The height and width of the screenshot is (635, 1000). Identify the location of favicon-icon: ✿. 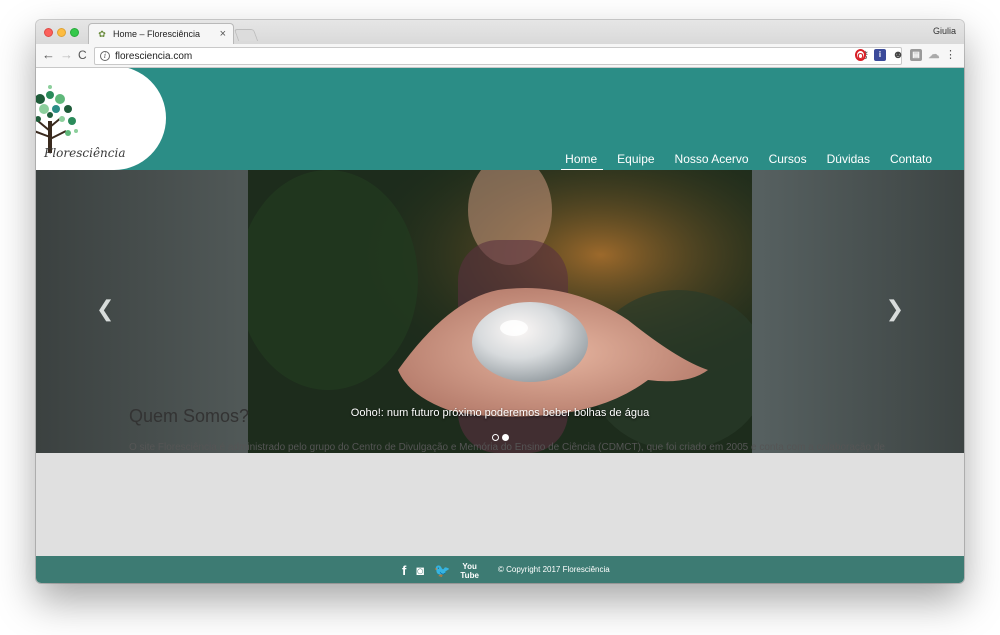
(102, 34).